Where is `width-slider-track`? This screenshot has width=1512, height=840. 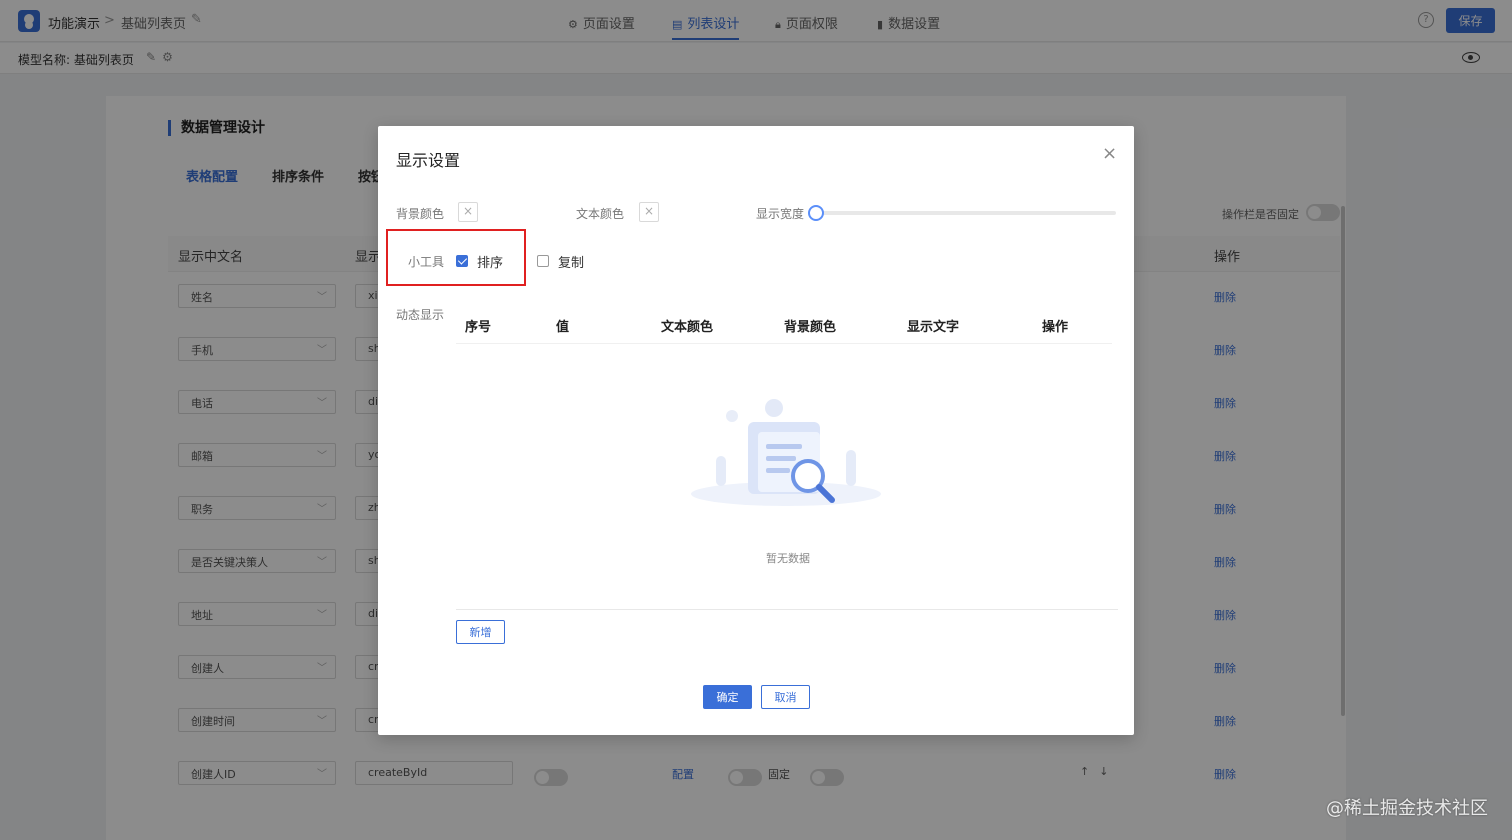 width-slider-track is located at coordinates (966, 213).